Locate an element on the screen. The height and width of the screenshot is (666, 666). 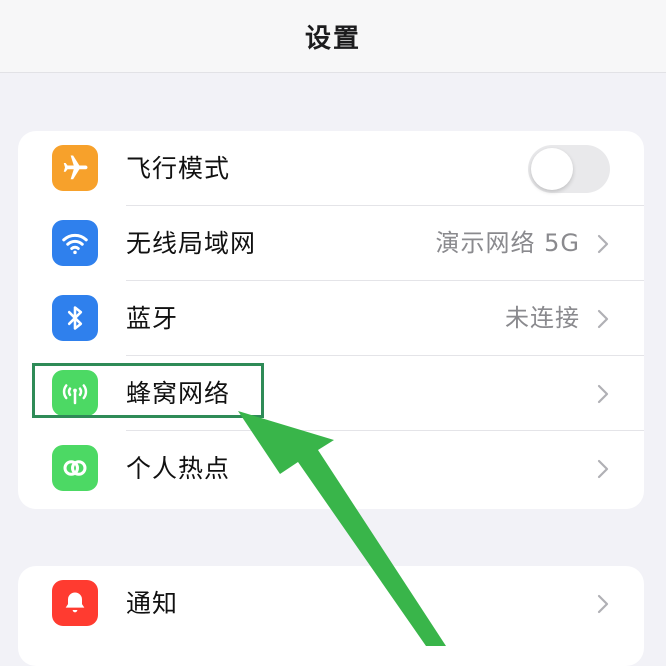
settings-row-airplane-mode: 飞行模式 is located at coordinates (331, 168).